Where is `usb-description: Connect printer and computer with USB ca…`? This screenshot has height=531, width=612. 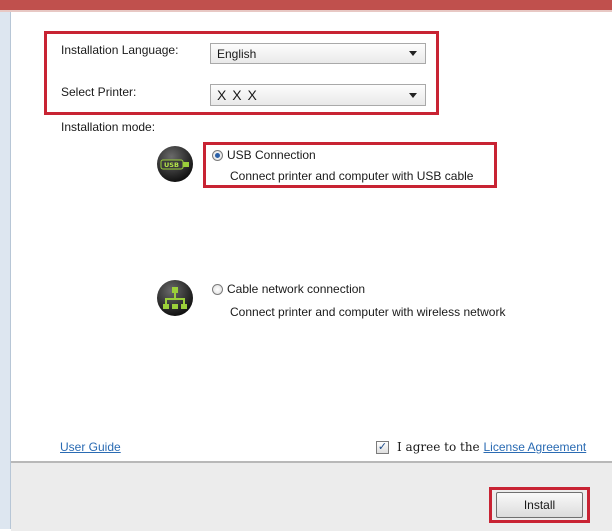 usb-description: Connect printer and computer with USB ca… is located at coordinates (352, 176).